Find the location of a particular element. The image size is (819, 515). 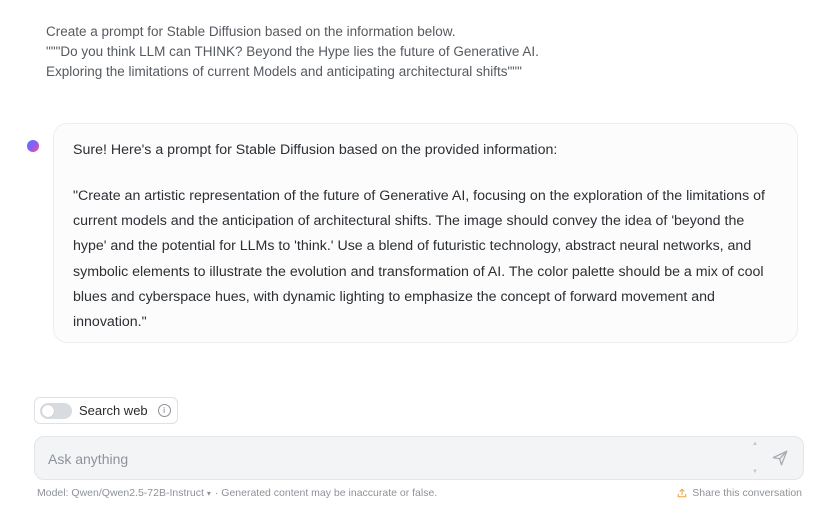

scroll-up-icon: ▲ is located at coordinates (755, 444).